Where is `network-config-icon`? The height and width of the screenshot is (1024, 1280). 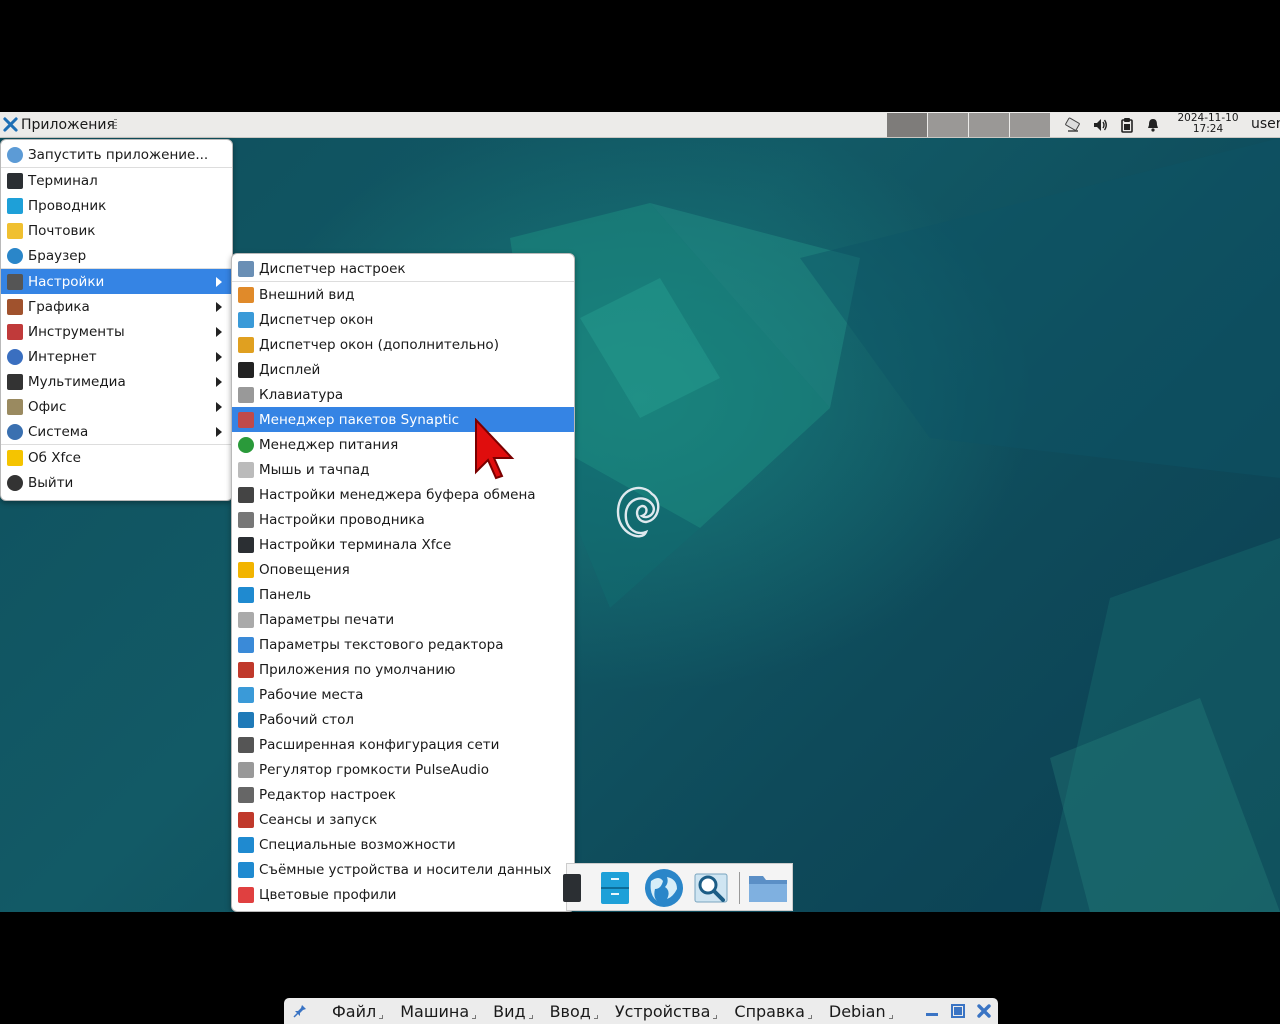
network-config-icon is located at coordinates (246, 744).